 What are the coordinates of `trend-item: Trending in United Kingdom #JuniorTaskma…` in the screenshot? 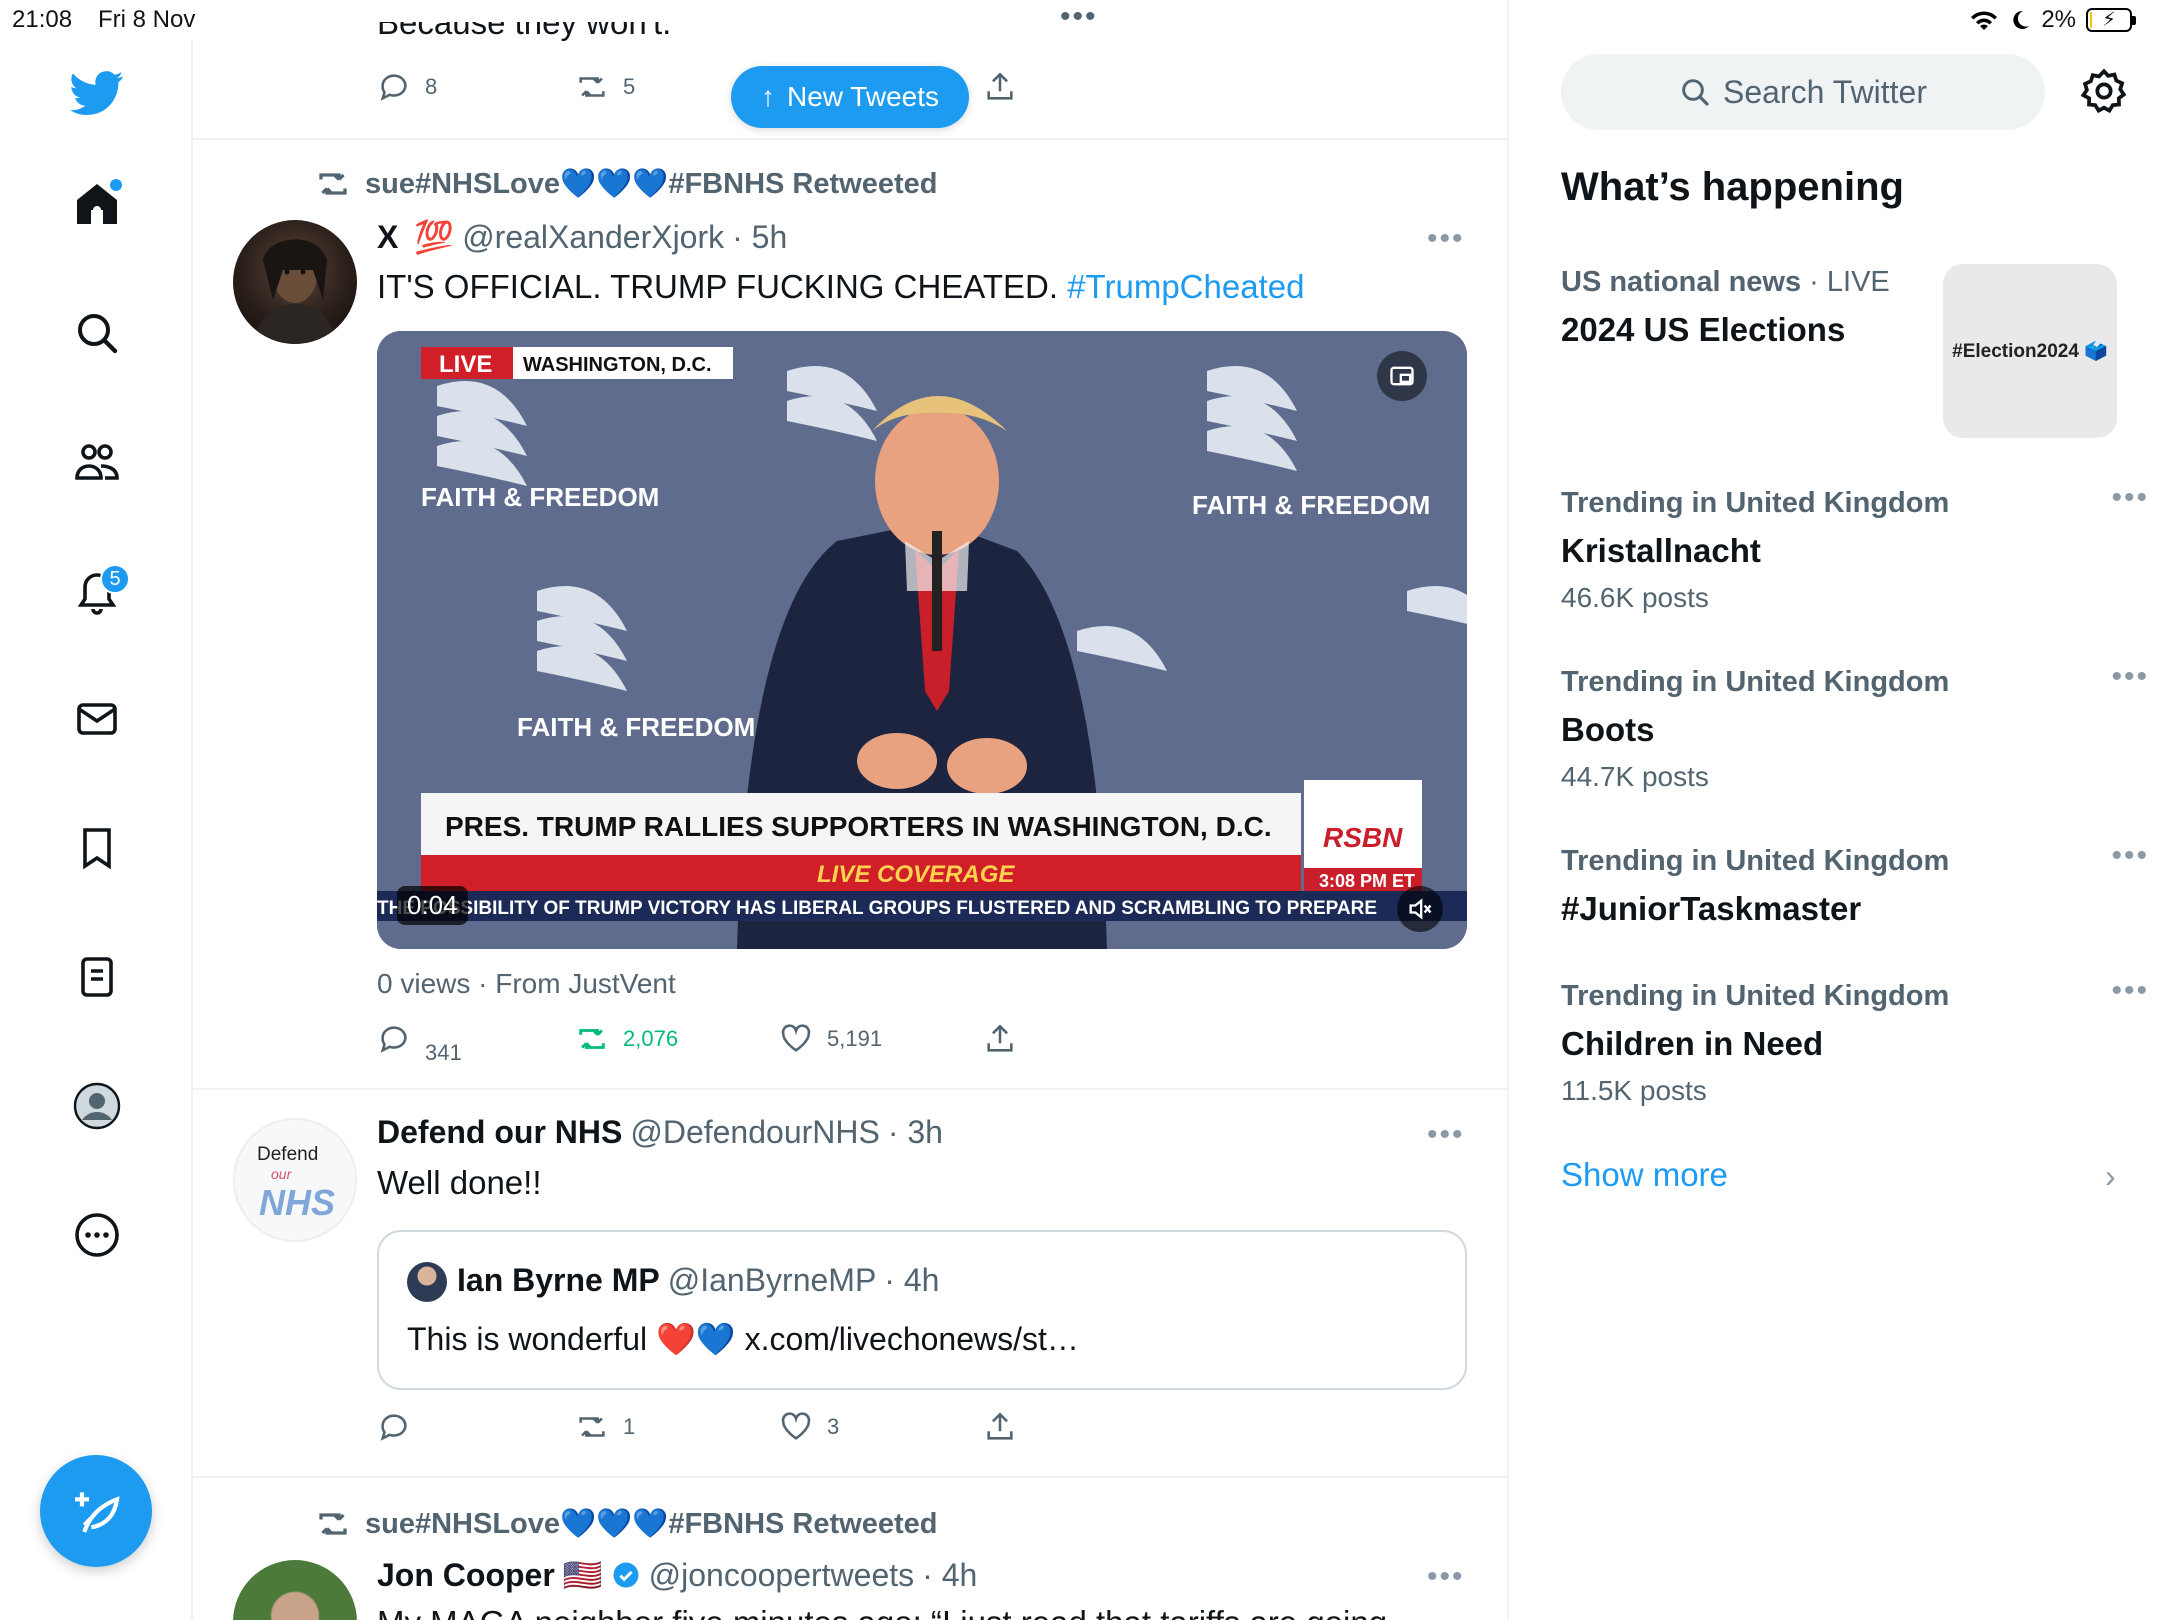 It's located at (1854, 883).